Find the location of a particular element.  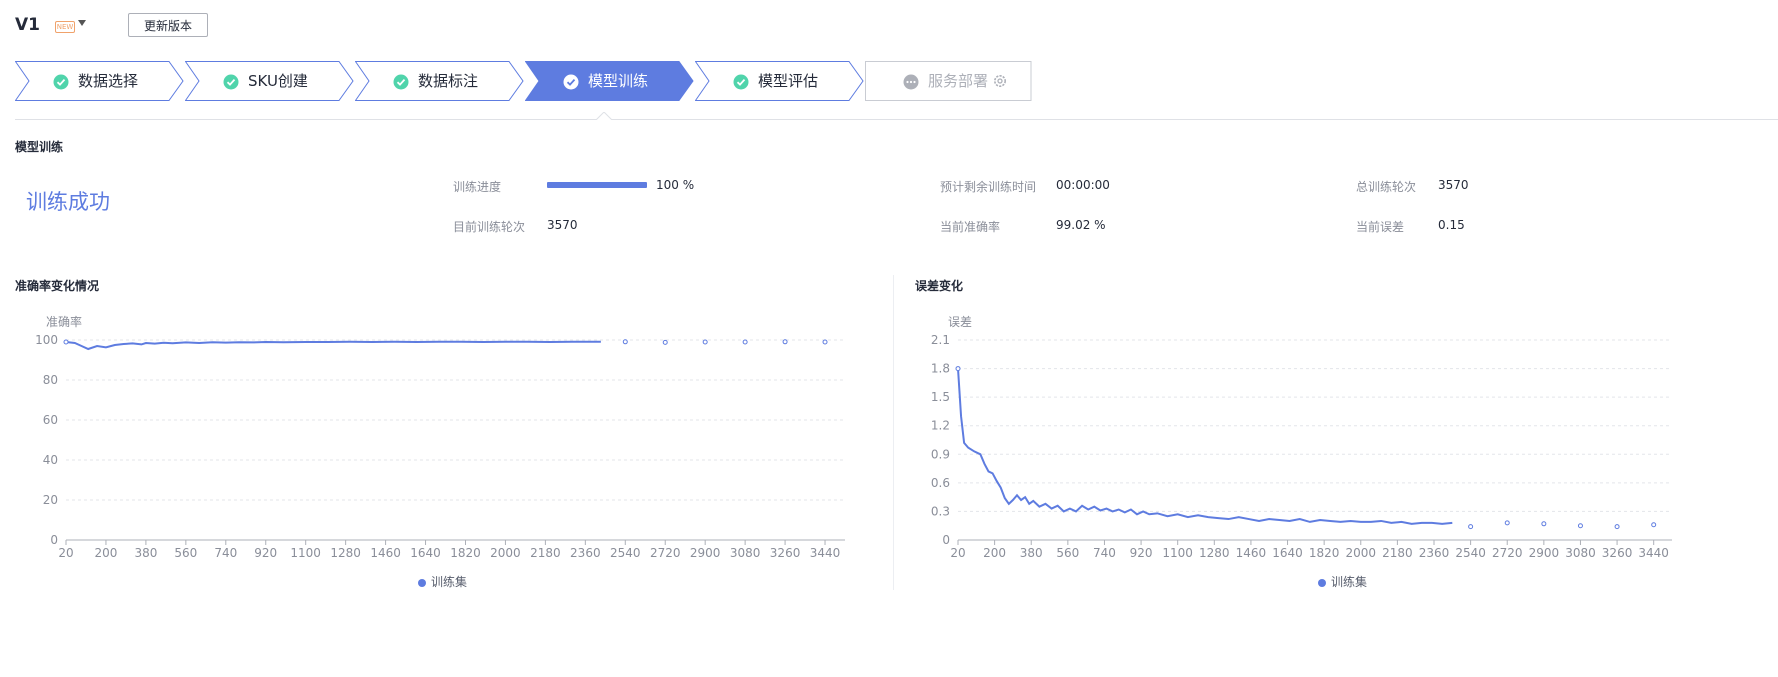

step-2: SKU创建 is located at coordinates (276, 81).